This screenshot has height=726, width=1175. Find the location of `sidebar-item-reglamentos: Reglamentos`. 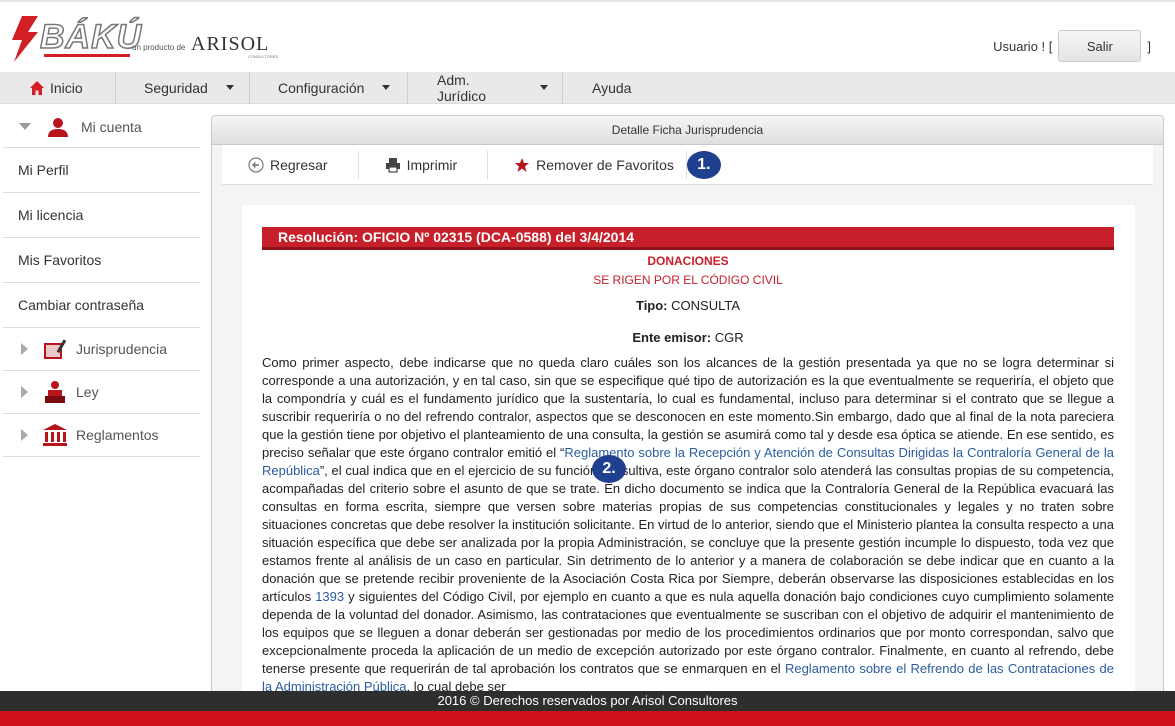

sidebar-item-reglamentos: Reglamentos is located at coordinates (101, 435).